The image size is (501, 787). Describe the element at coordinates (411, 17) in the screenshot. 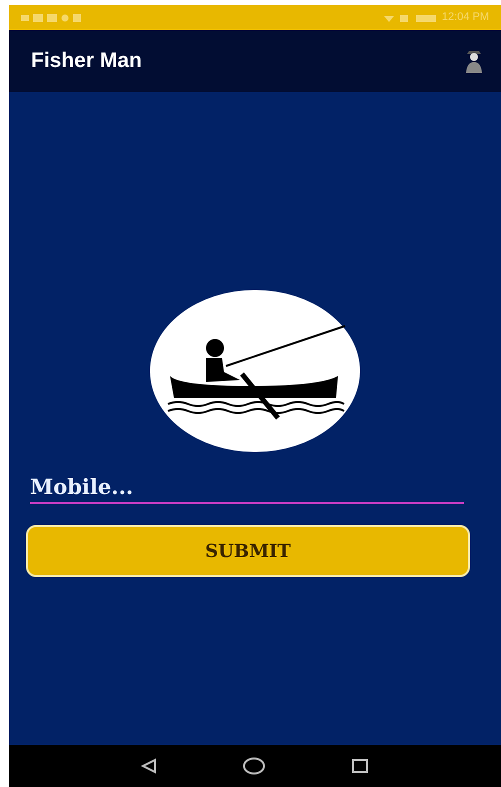

I see `signal-icons` at that location.